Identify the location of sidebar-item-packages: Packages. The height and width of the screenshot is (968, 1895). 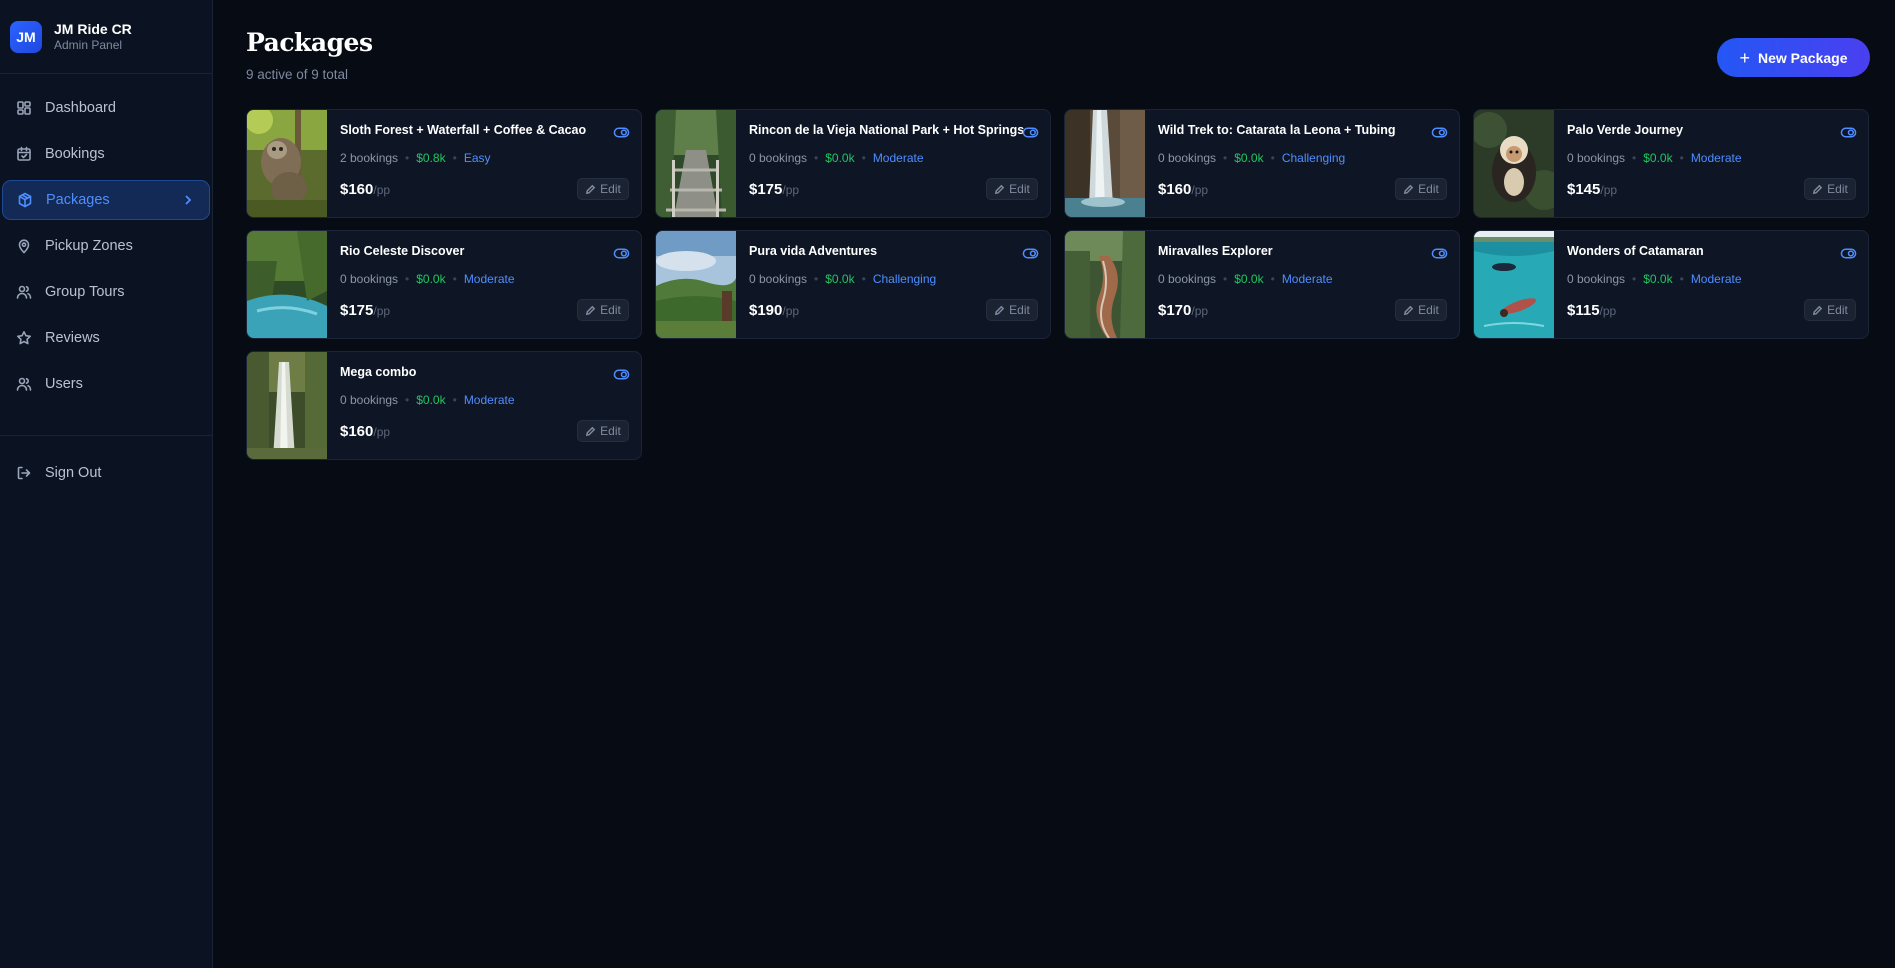
(106, 200).